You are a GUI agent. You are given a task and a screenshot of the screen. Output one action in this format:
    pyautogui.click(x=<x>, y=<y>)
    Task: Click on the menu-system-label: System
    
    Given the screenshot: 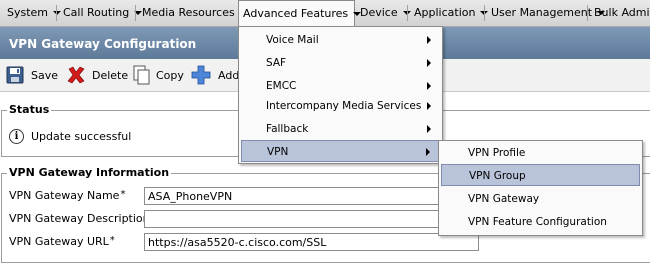 What is the action you would take?
    pyautogui.click(x=28, y=12)
    